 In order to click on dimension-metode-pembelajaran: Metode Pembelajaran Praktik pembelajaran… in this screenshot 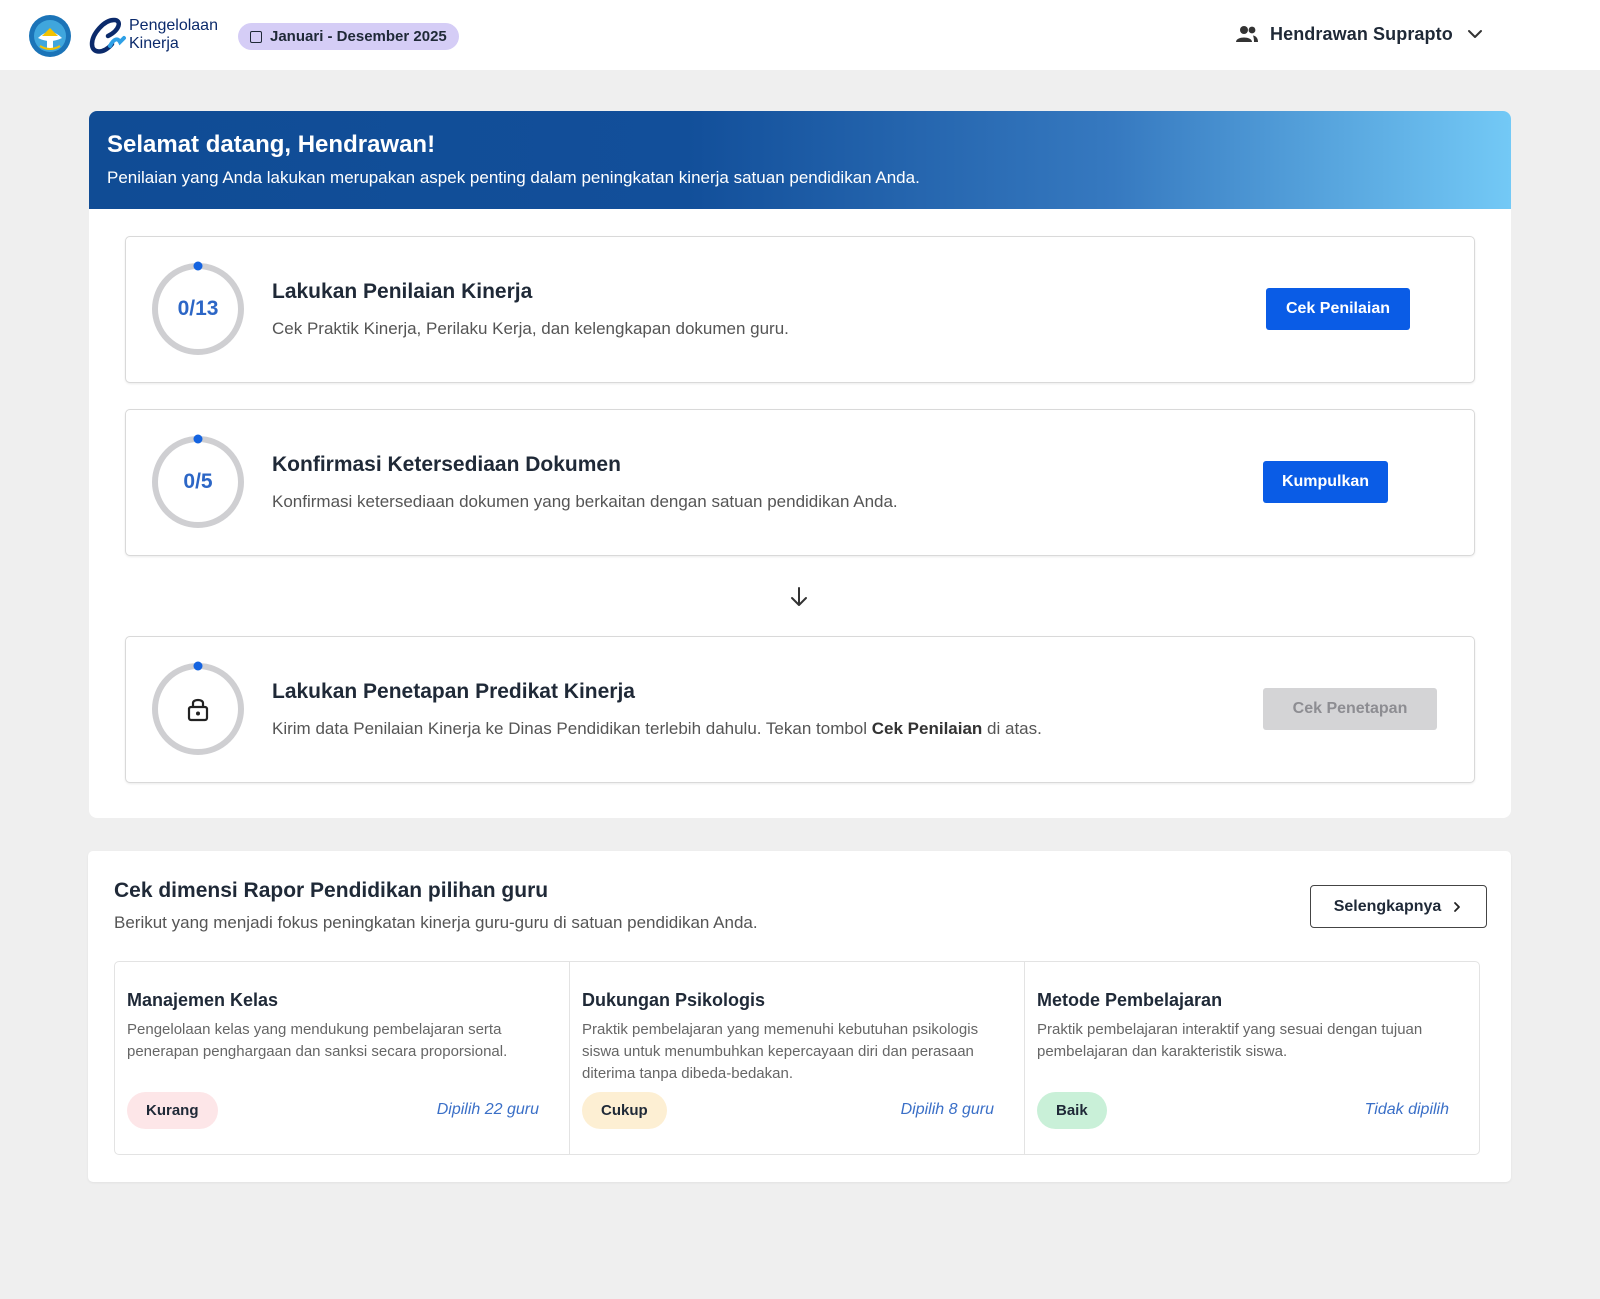, I will do `click(1252, 1058)`.